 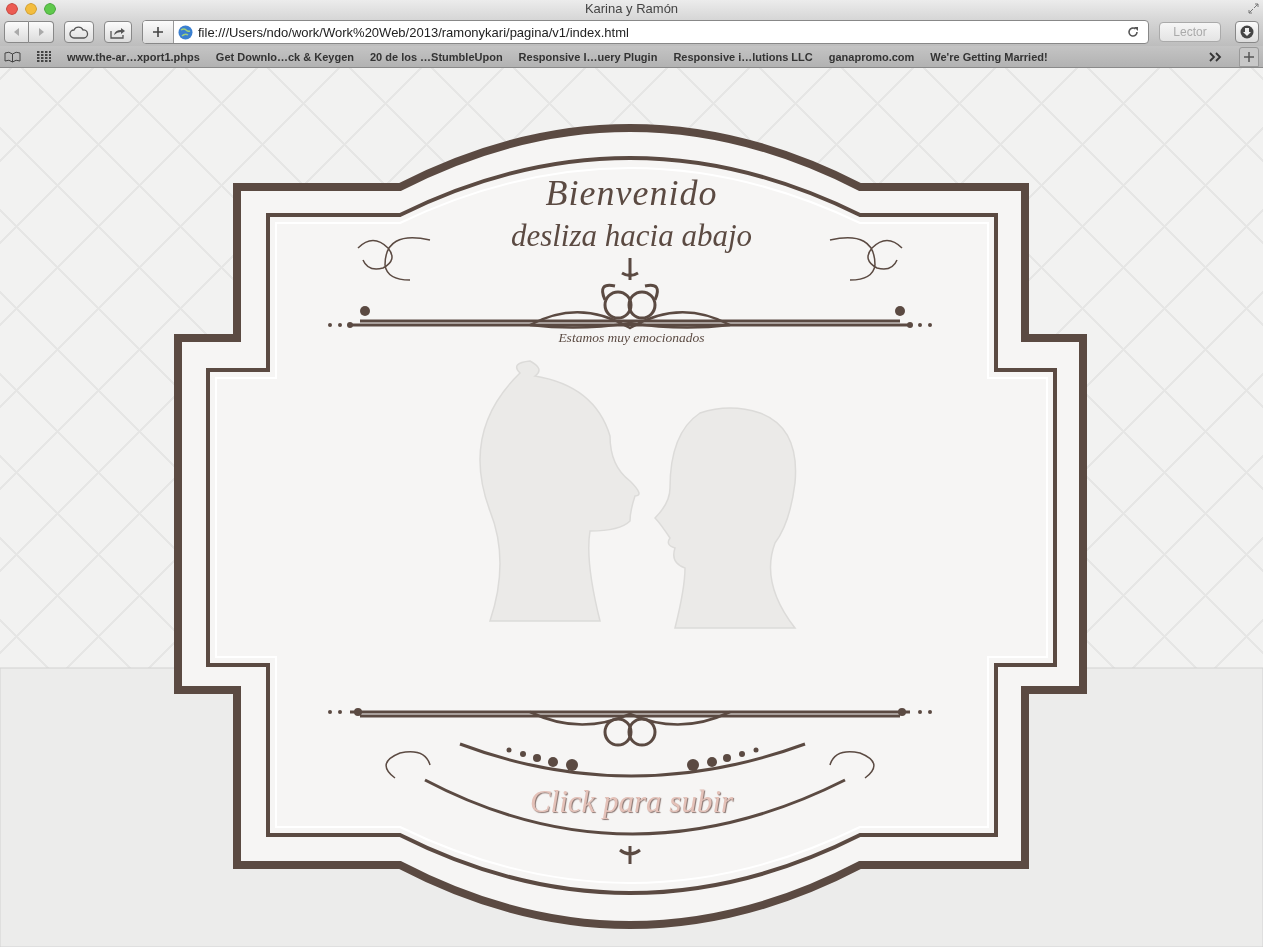 What do you see at coordinates (44, 56) in the screenshot?
I see `grid-icon` at bounding box center [44, 56].